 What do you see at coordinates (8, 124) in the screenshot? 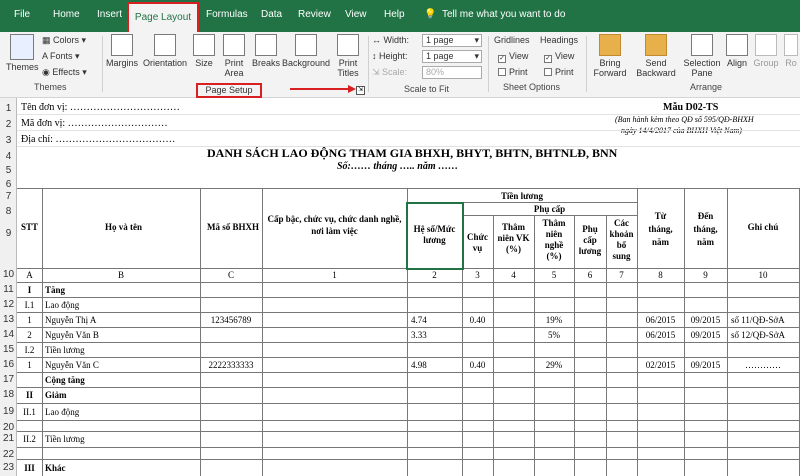
I see `row-number: 2` at bounding box center [8, 124].